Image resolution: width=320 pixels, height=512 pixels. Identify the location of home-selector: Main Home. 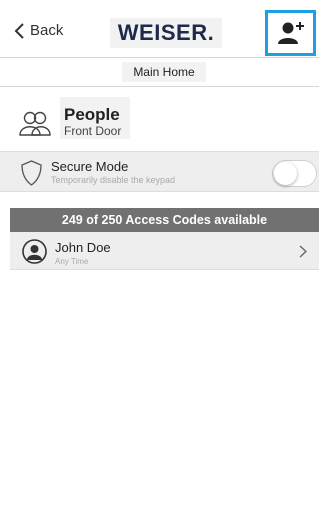
(159, 73).